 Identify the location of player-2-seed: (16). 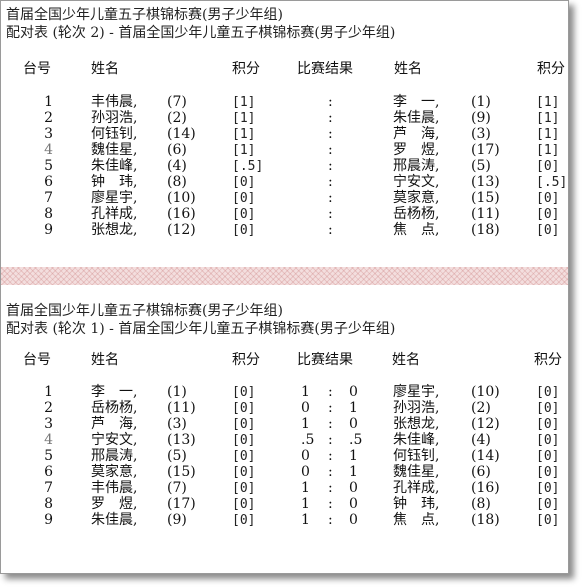
(485, 488).